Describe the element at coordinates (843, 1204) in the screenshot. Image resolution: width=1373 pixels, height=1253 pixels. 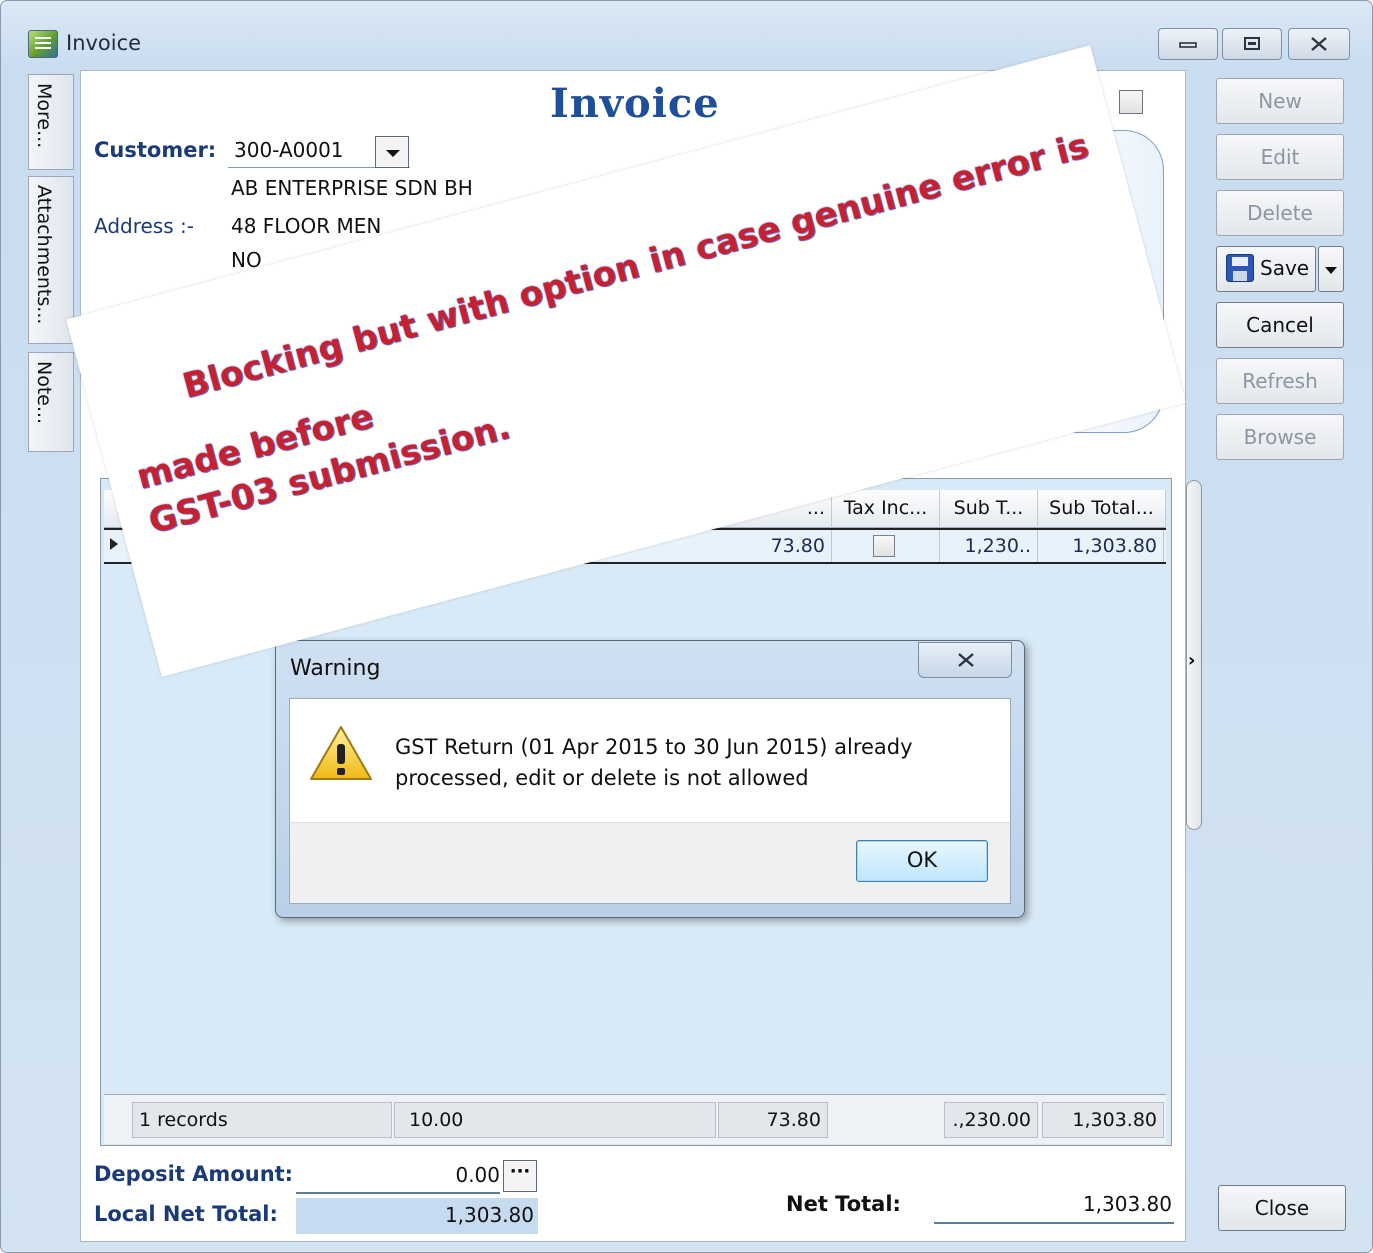
I see `net-total-label: Net Total:` at that location.